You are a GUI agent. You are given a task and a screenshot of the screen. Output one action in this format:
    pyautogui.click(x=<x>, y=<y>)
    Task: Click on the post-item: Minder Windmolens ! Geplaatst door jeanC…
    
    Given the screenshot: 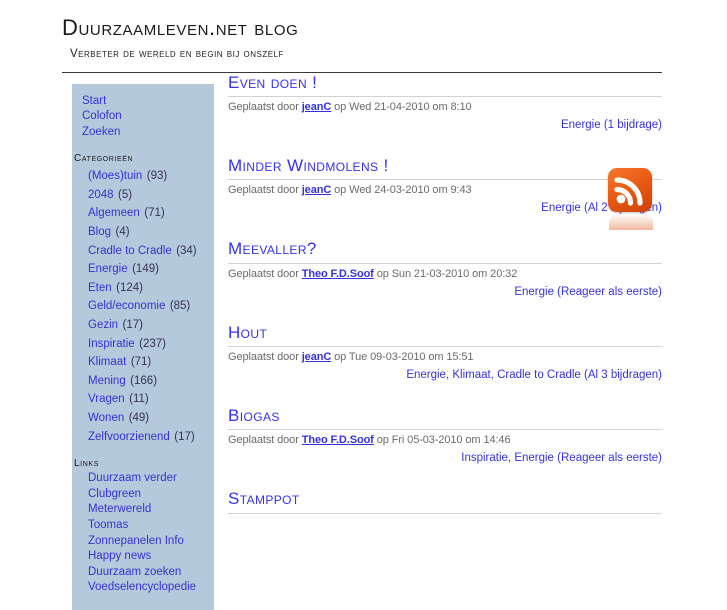 What is the action you would take?
    pyautogui.click(x=445, y=186)
    